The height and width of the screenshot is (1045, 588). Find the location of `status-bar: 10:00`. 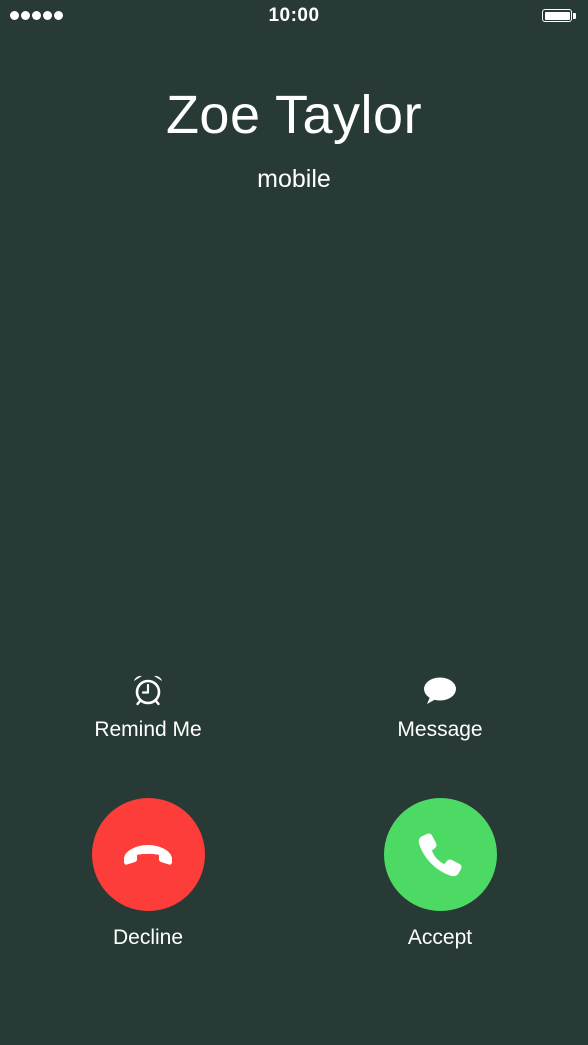

status-bar: 10:00 is located at coordinates (294, 16).